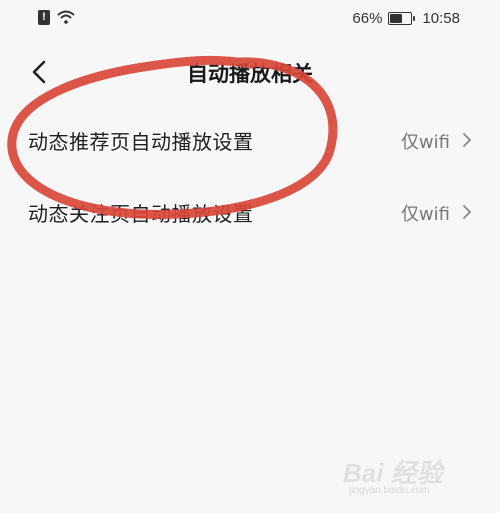 The width and height of the screenshot is (500, 513). I want to click on status-right: 66% 10:58, so click(406, 18).